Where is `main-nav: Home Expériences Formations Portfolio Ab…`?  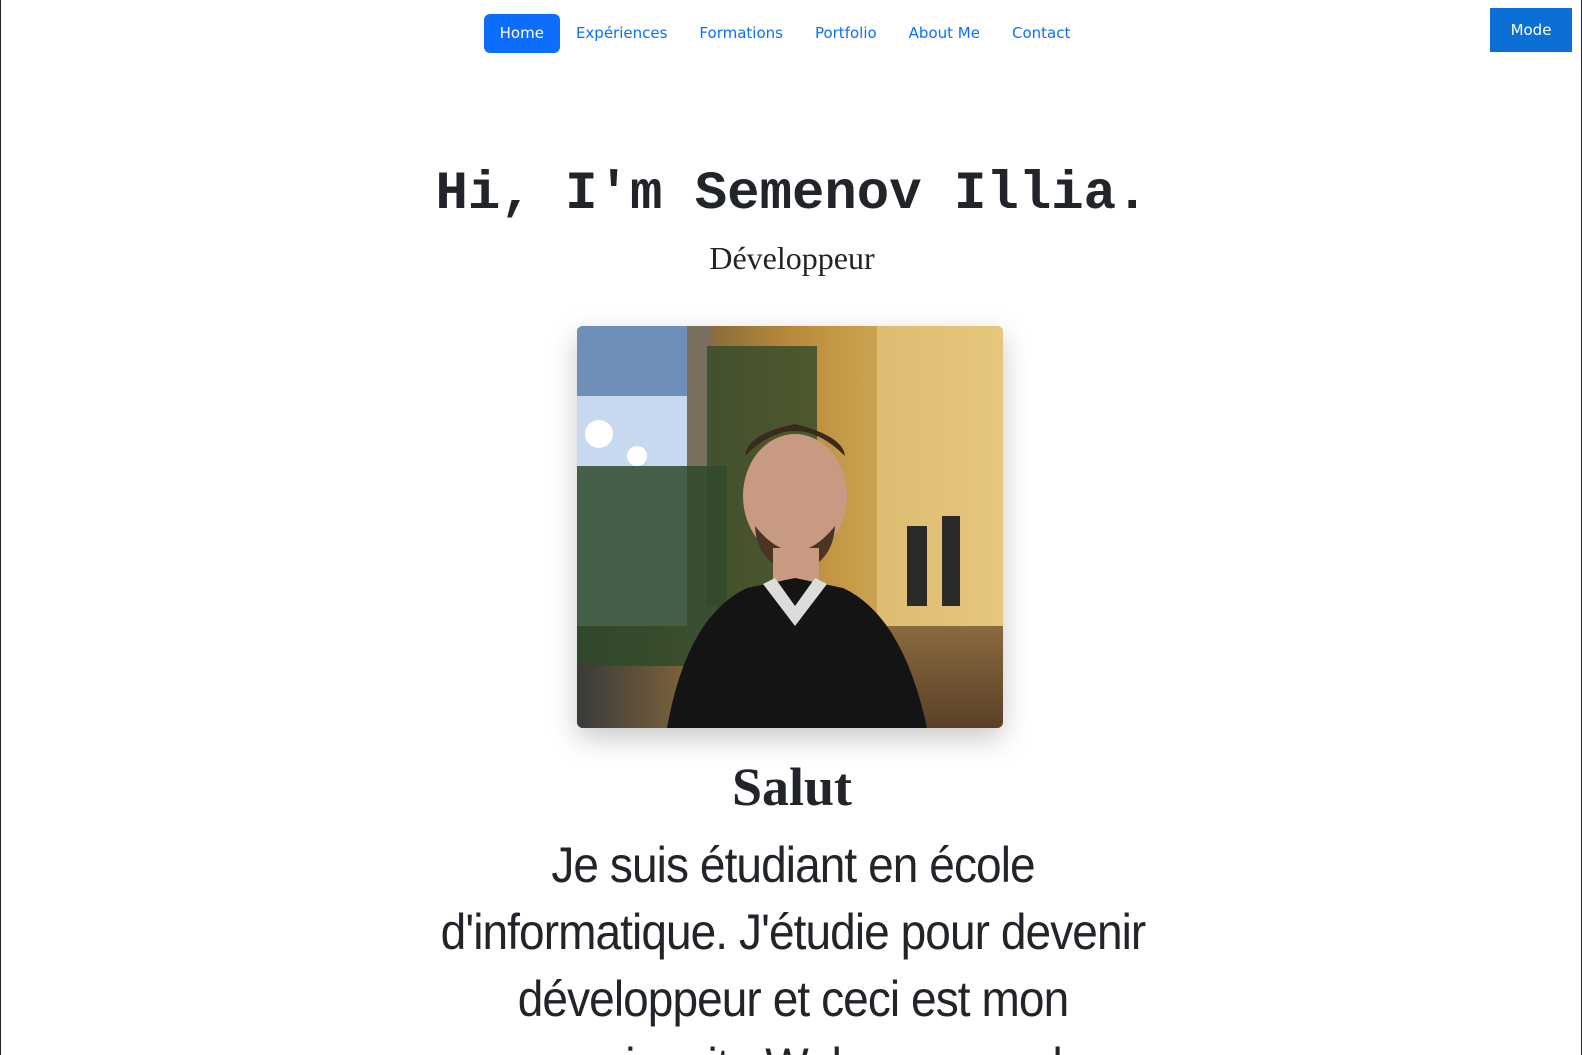
main-nav: Home Expériences Formations Portfolio Ab… is located at coordinates (785, 33).